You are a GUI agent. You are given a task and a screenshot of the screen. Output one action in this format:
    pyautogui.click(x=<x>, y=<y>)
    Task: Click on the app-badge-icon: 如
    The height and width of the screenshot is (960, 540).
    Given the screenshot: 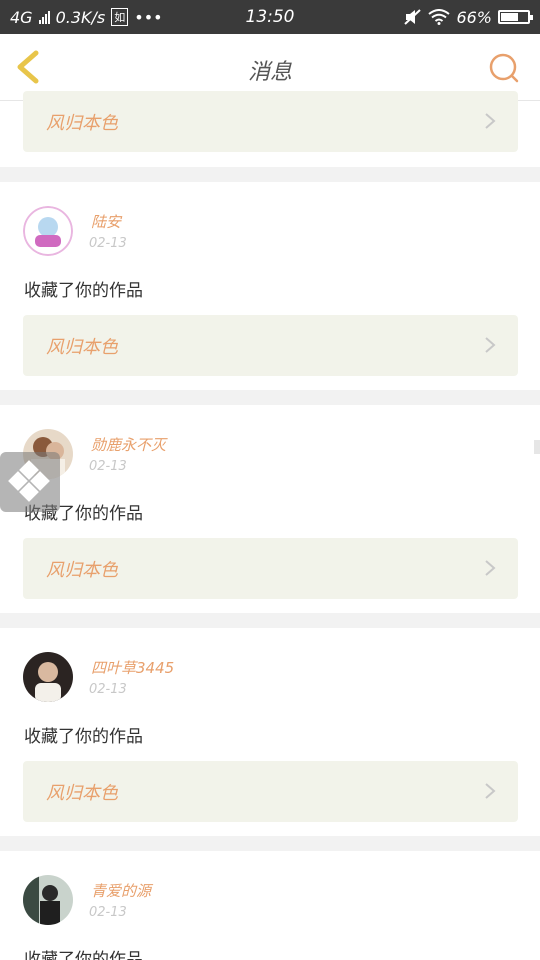 What is the action you would take?
    pyautogui.click(x=120, y=17)
    